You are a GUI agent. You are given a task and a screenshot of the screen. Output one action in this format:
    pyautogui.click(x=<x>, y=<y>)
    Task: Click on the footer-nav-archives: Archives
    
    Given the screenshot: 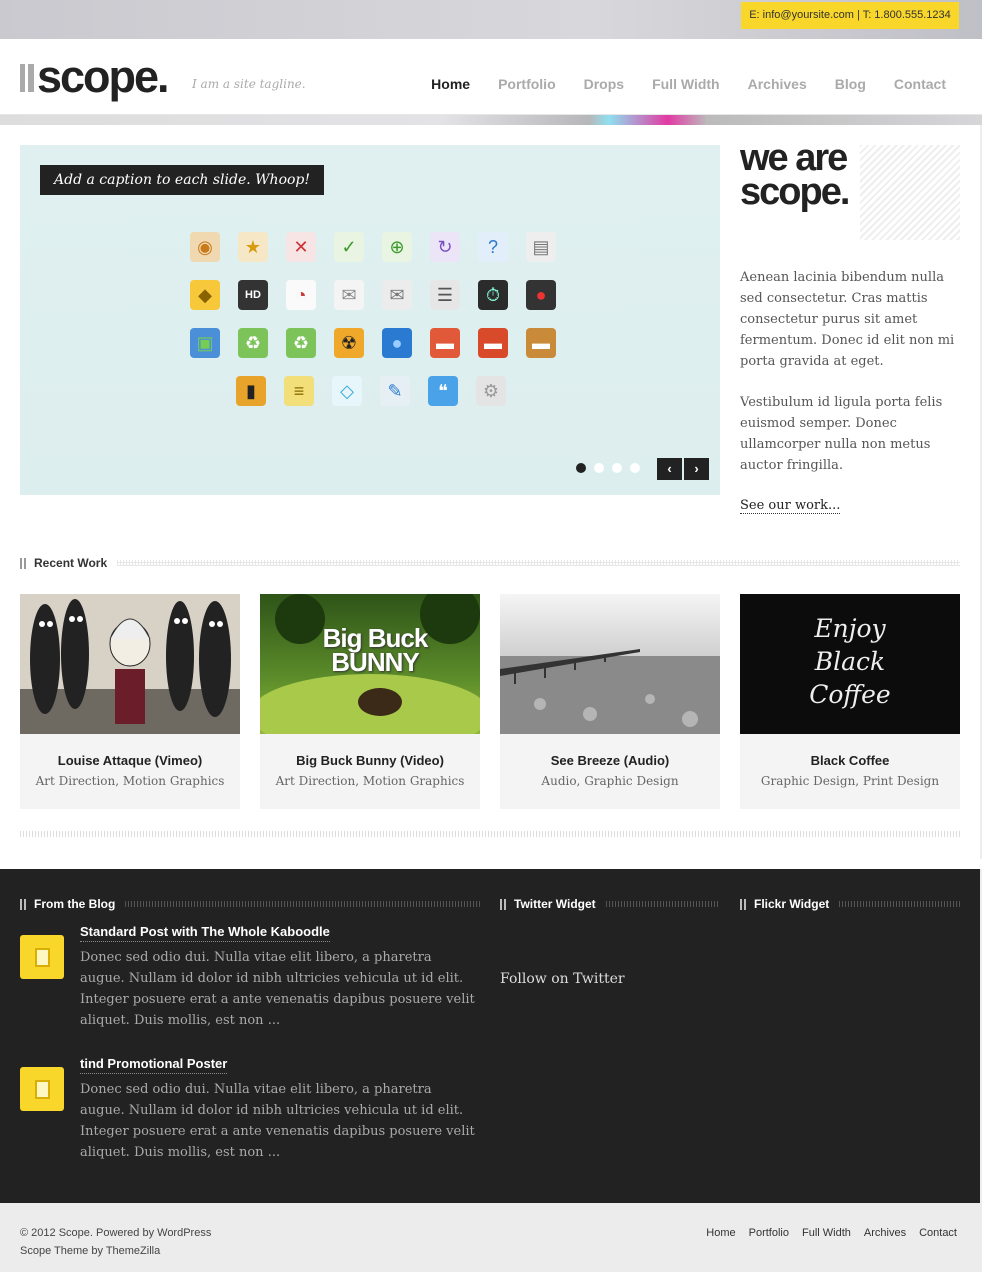 What is the action you would take?
    pyautogui.click(x=885, y=1233)
    